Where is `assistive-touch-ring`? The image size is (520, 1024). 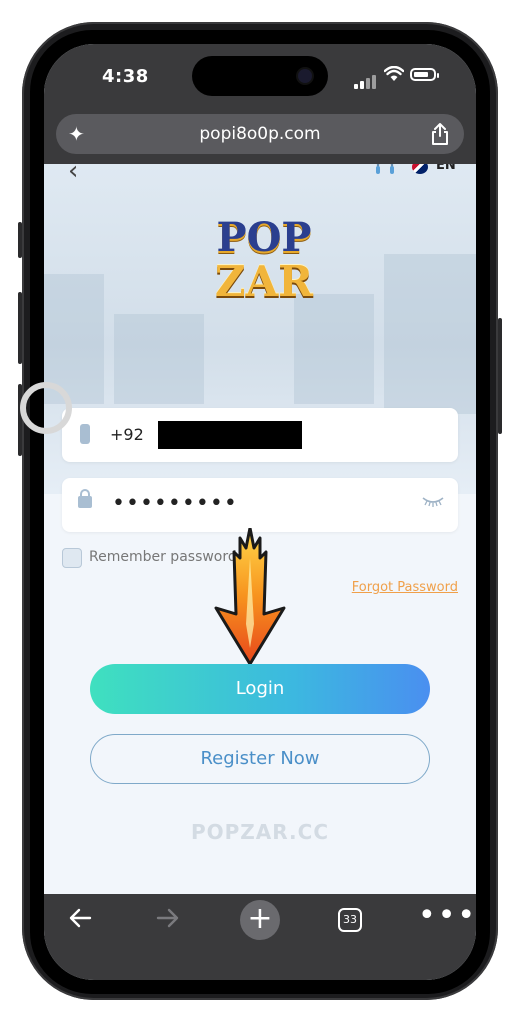 assistive-touch-ring is located at coordinates (46, 408).